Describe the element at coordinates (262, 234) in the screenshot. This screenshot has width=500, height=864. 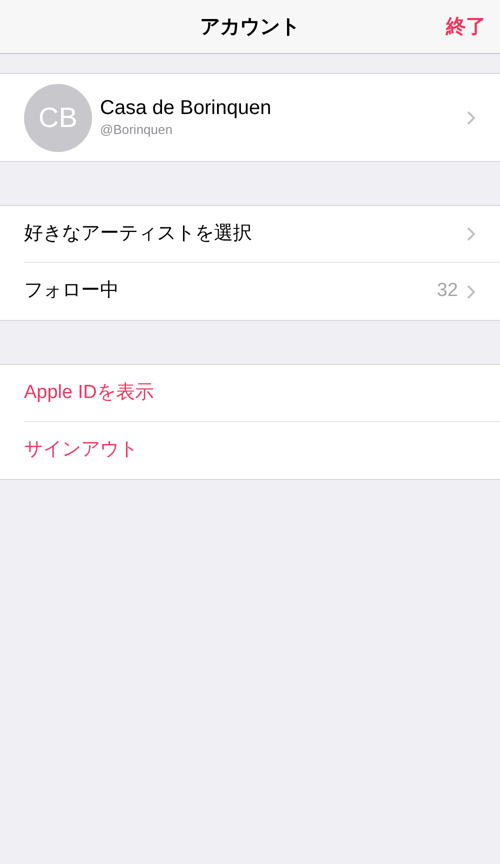
I see `list-row: 好きなアーティストを選択` at that location.